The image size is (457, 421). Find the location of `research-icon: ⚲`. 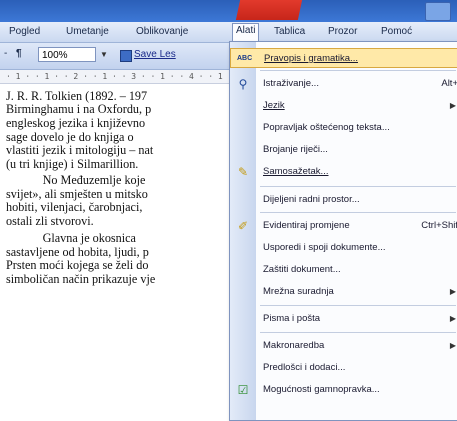

research-icon: ⚲ is located at coordinates (243, 84).